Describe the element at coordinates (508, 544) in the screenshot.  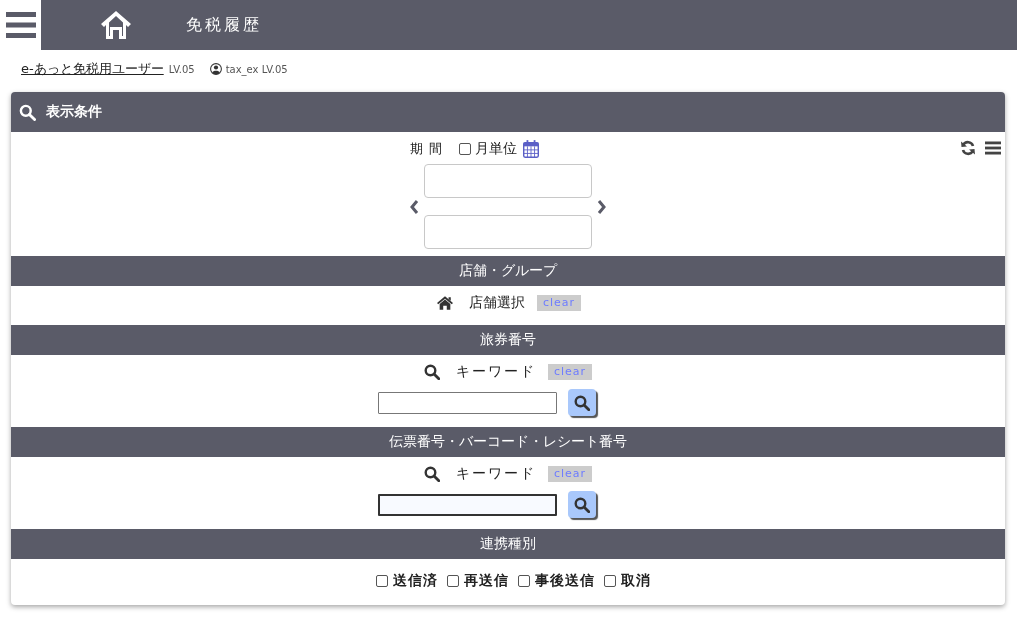
I see `section-header: 連携種別` at that location.